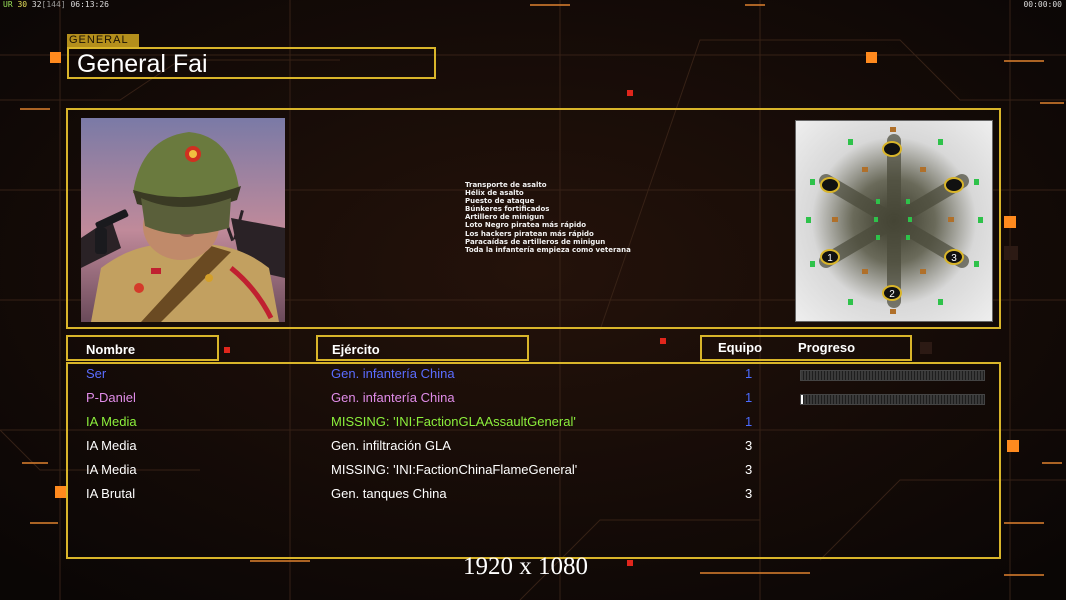 Image resolution: width=1066 pixels, height=600 pixels. I want to click on general-feature-item: Hélix de asalto, so click(494, 193).